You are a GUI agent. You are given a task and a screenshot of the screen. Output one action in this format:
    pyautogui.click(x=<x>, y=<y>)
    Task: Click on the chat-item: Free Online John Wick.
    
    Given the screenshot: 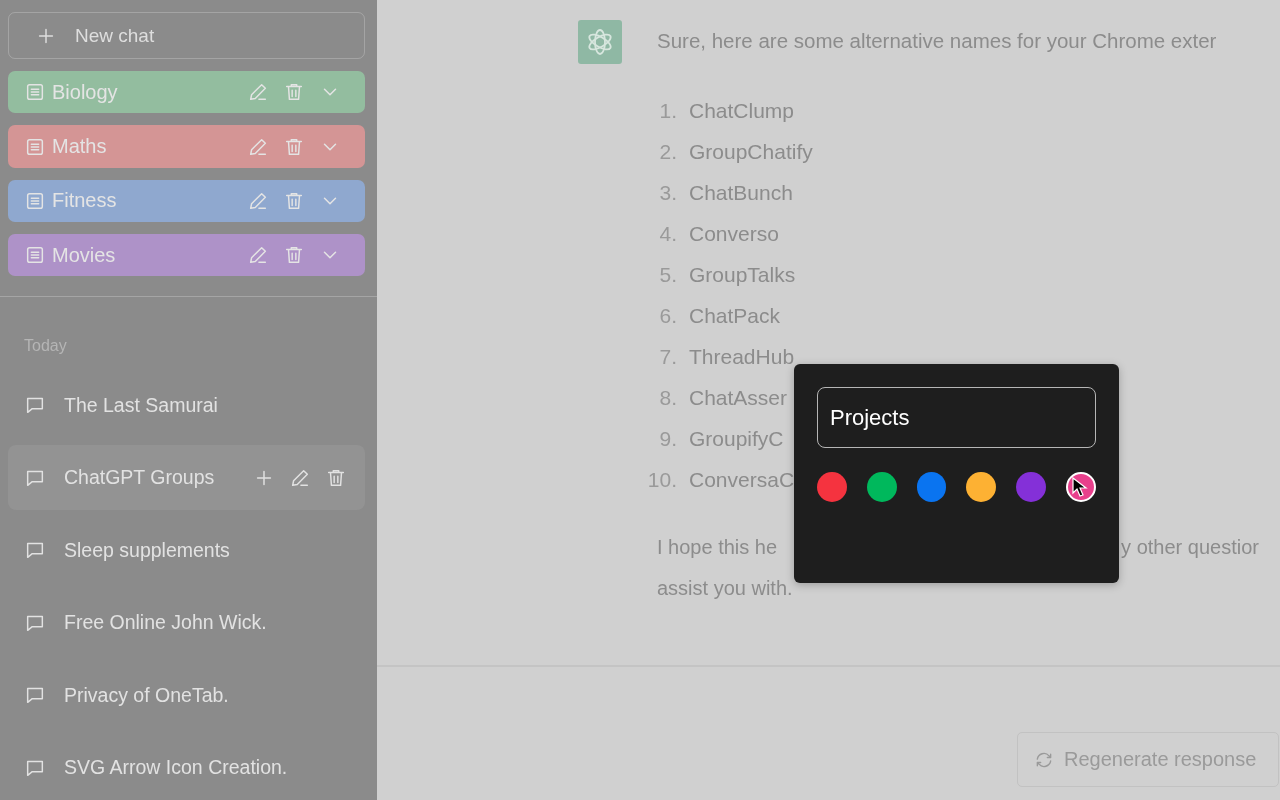 What is the action you would take?
    pyautogui.click(x=186, y=622)
    